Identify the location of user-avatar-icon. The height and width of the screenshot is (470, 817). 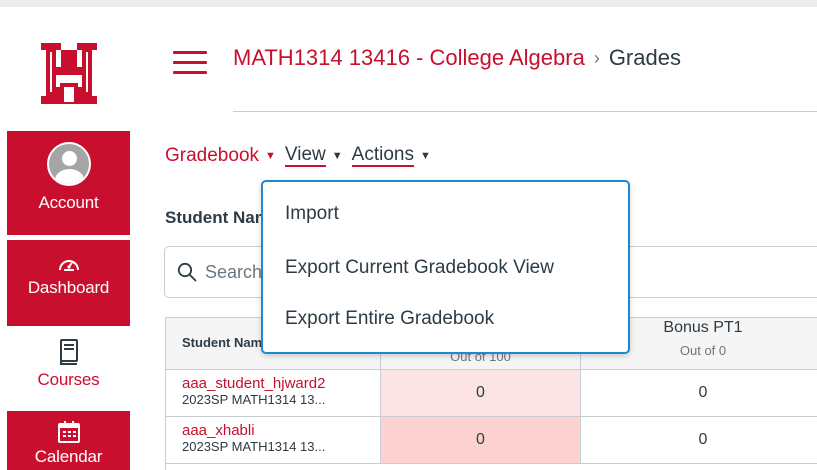
(68, 164).